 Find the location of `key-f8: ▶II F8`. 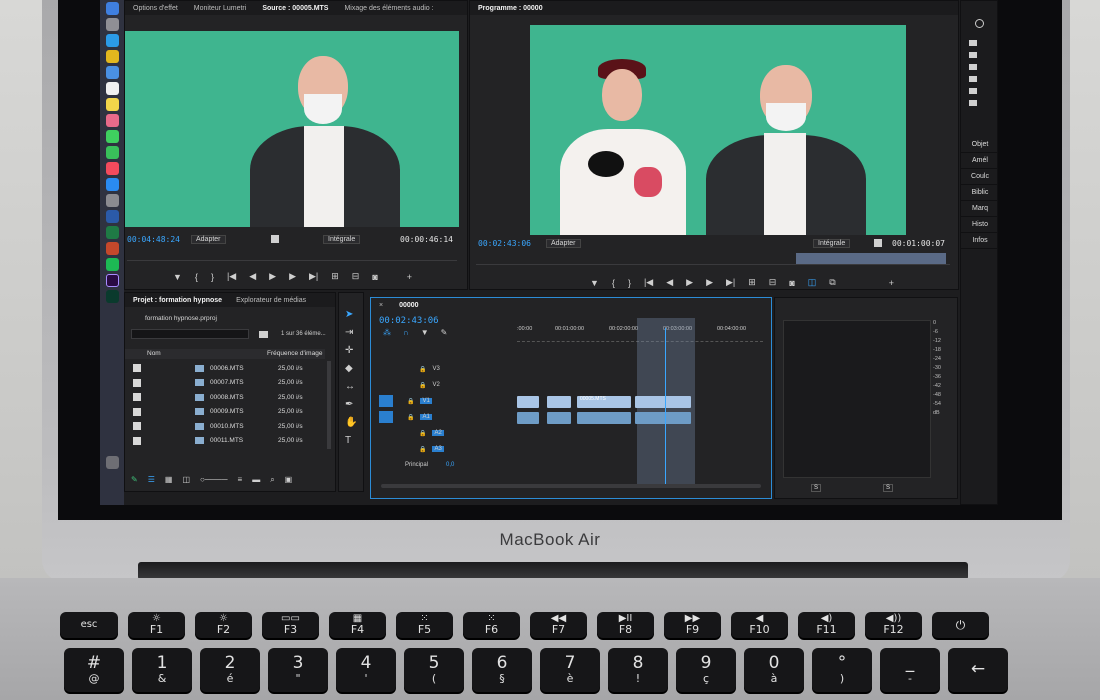

key-f8: ▶II F8 is located at coordinates (625, 625).